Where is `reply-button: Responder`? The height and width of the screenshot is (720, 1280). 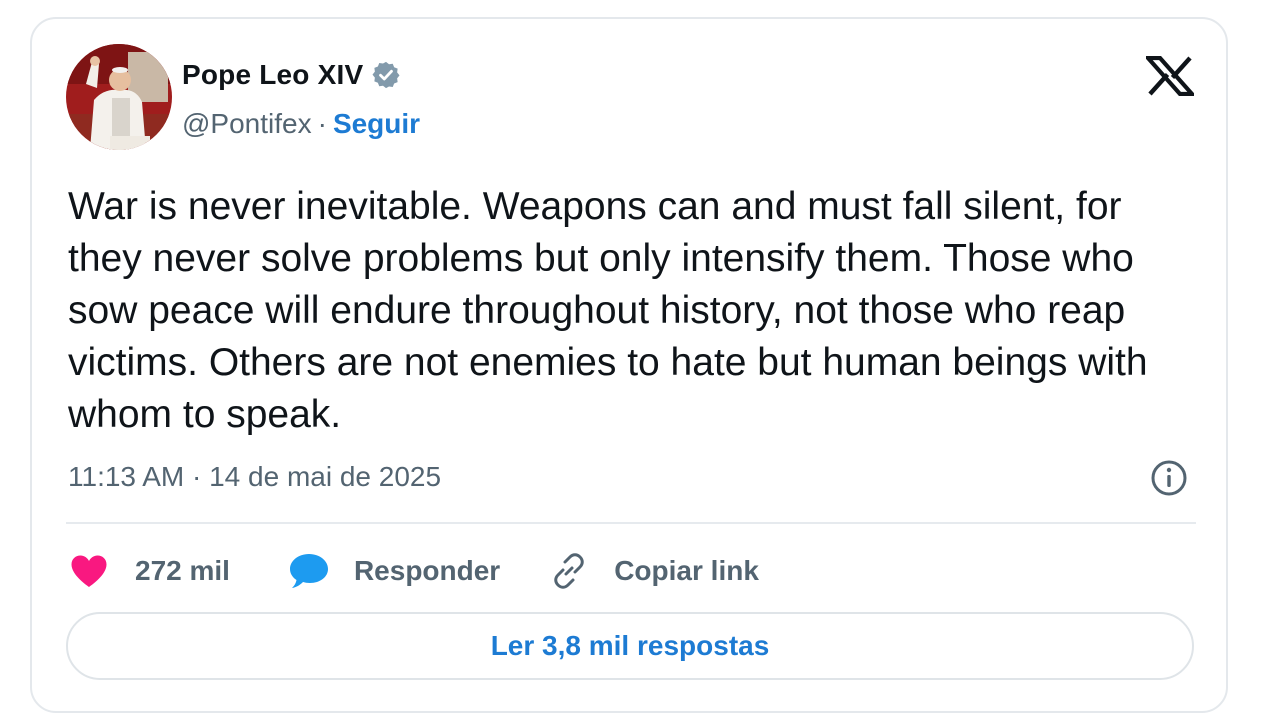
reply-button: Responder is located at coordinates (394, 571).